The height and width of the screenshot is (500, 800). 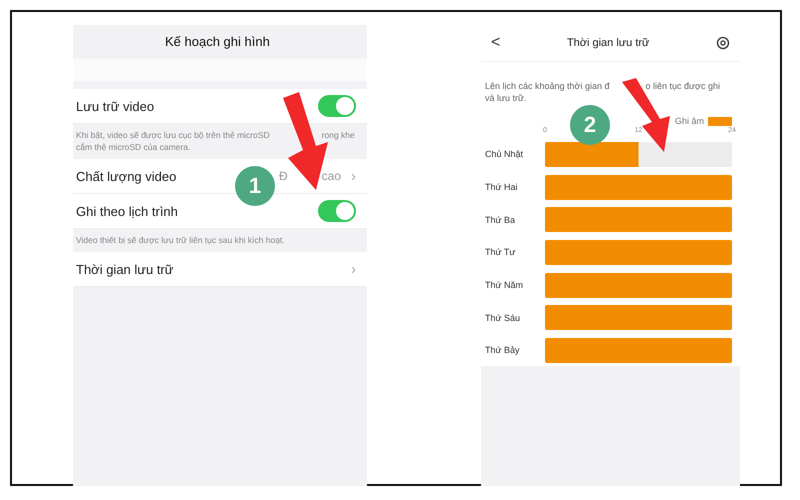 I want to click on row-label: Ghi theo lịch trình, so click(x=127, y=211).